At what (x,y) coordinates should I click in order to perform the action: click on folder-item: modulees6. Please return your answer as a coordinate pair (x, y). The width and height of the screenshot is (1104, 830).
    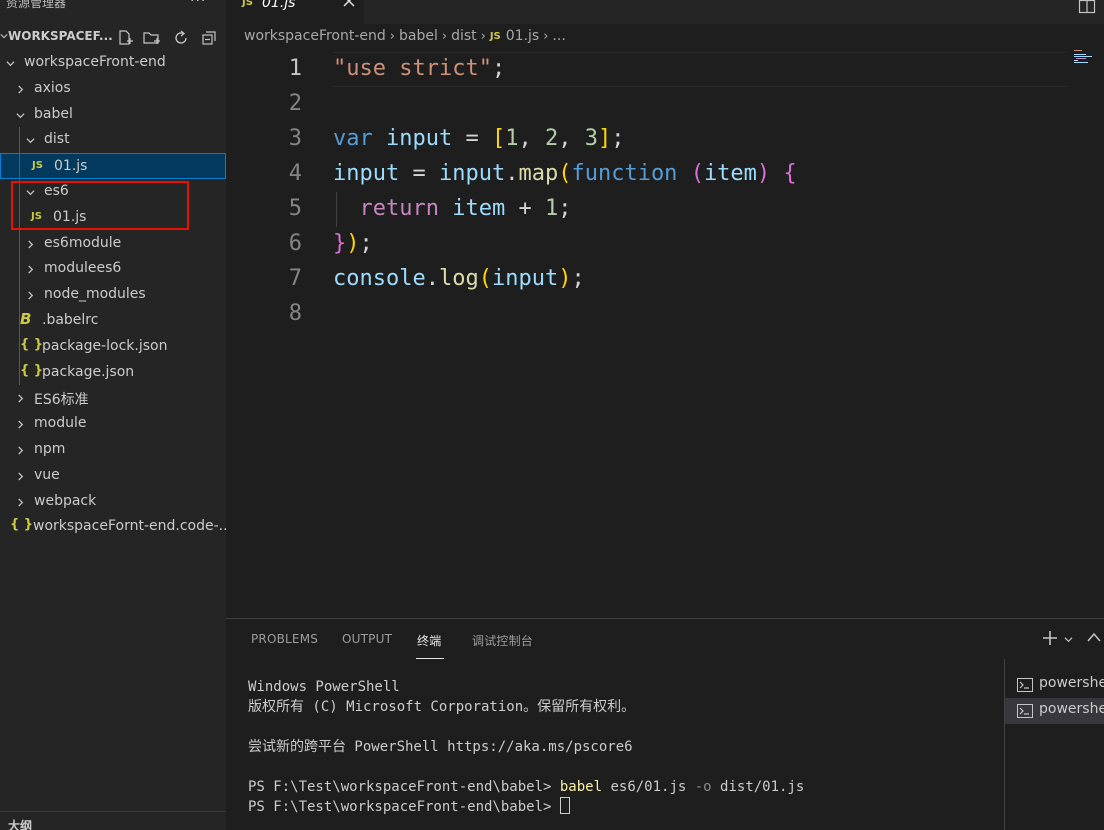
    Looking at the image, I should click on (113, 269).